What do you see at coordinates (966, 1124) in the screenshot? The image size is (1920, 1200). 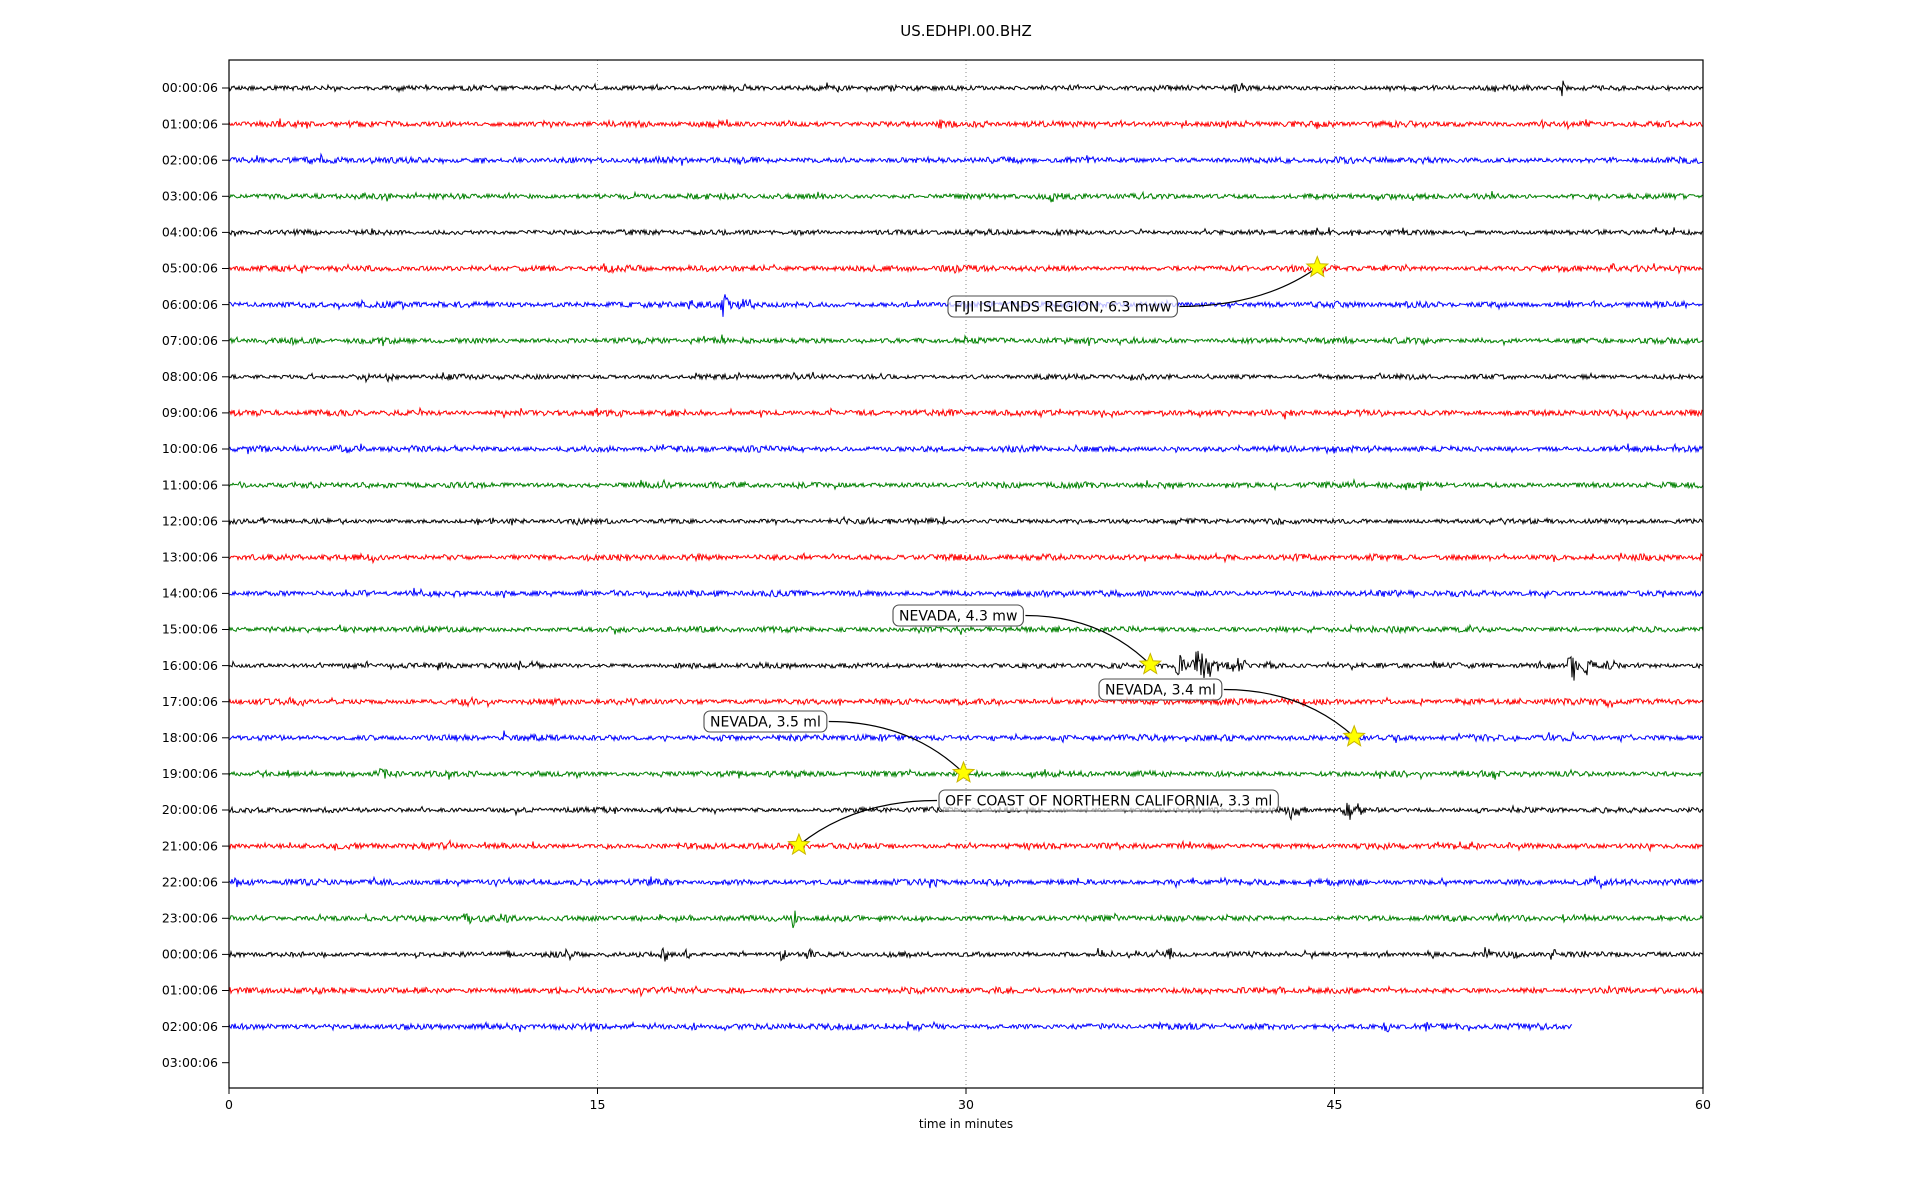 I see `x-axis-label: time in minutes` at bounding box center [966, 1124].